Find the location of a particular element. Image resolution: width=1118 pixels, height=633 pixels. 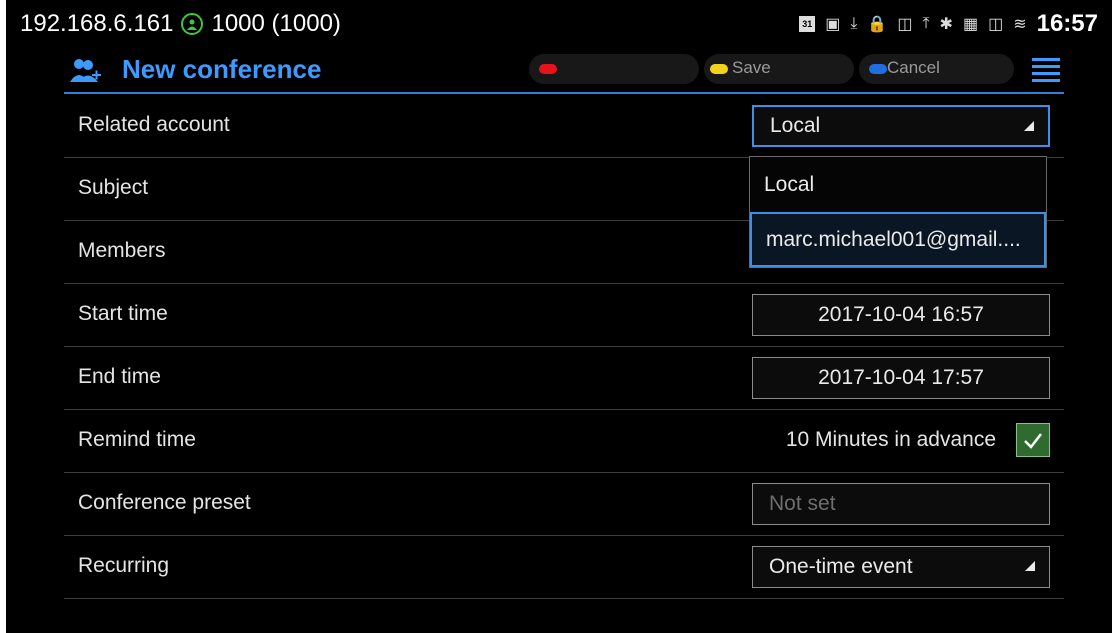

red-softkey-button is located at coordinates (614, 69).